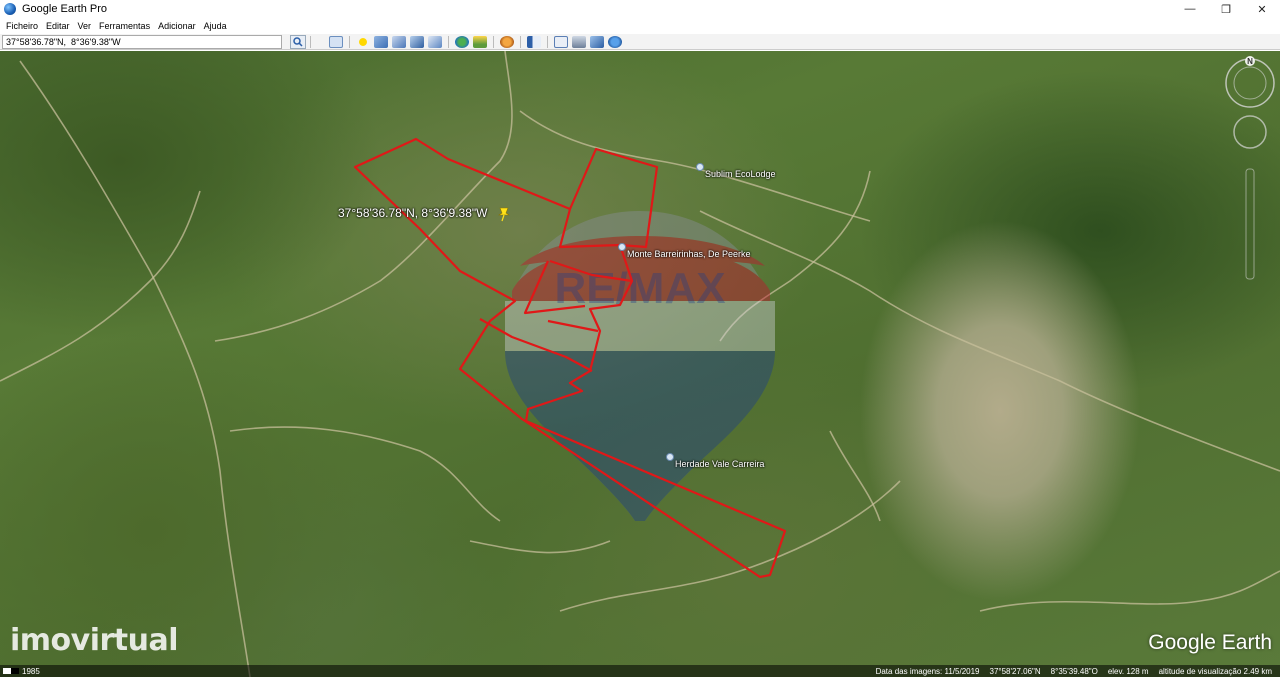  Describe the element at coordinates (640, 42) in the screenshot. I see `toolbar` at that location.